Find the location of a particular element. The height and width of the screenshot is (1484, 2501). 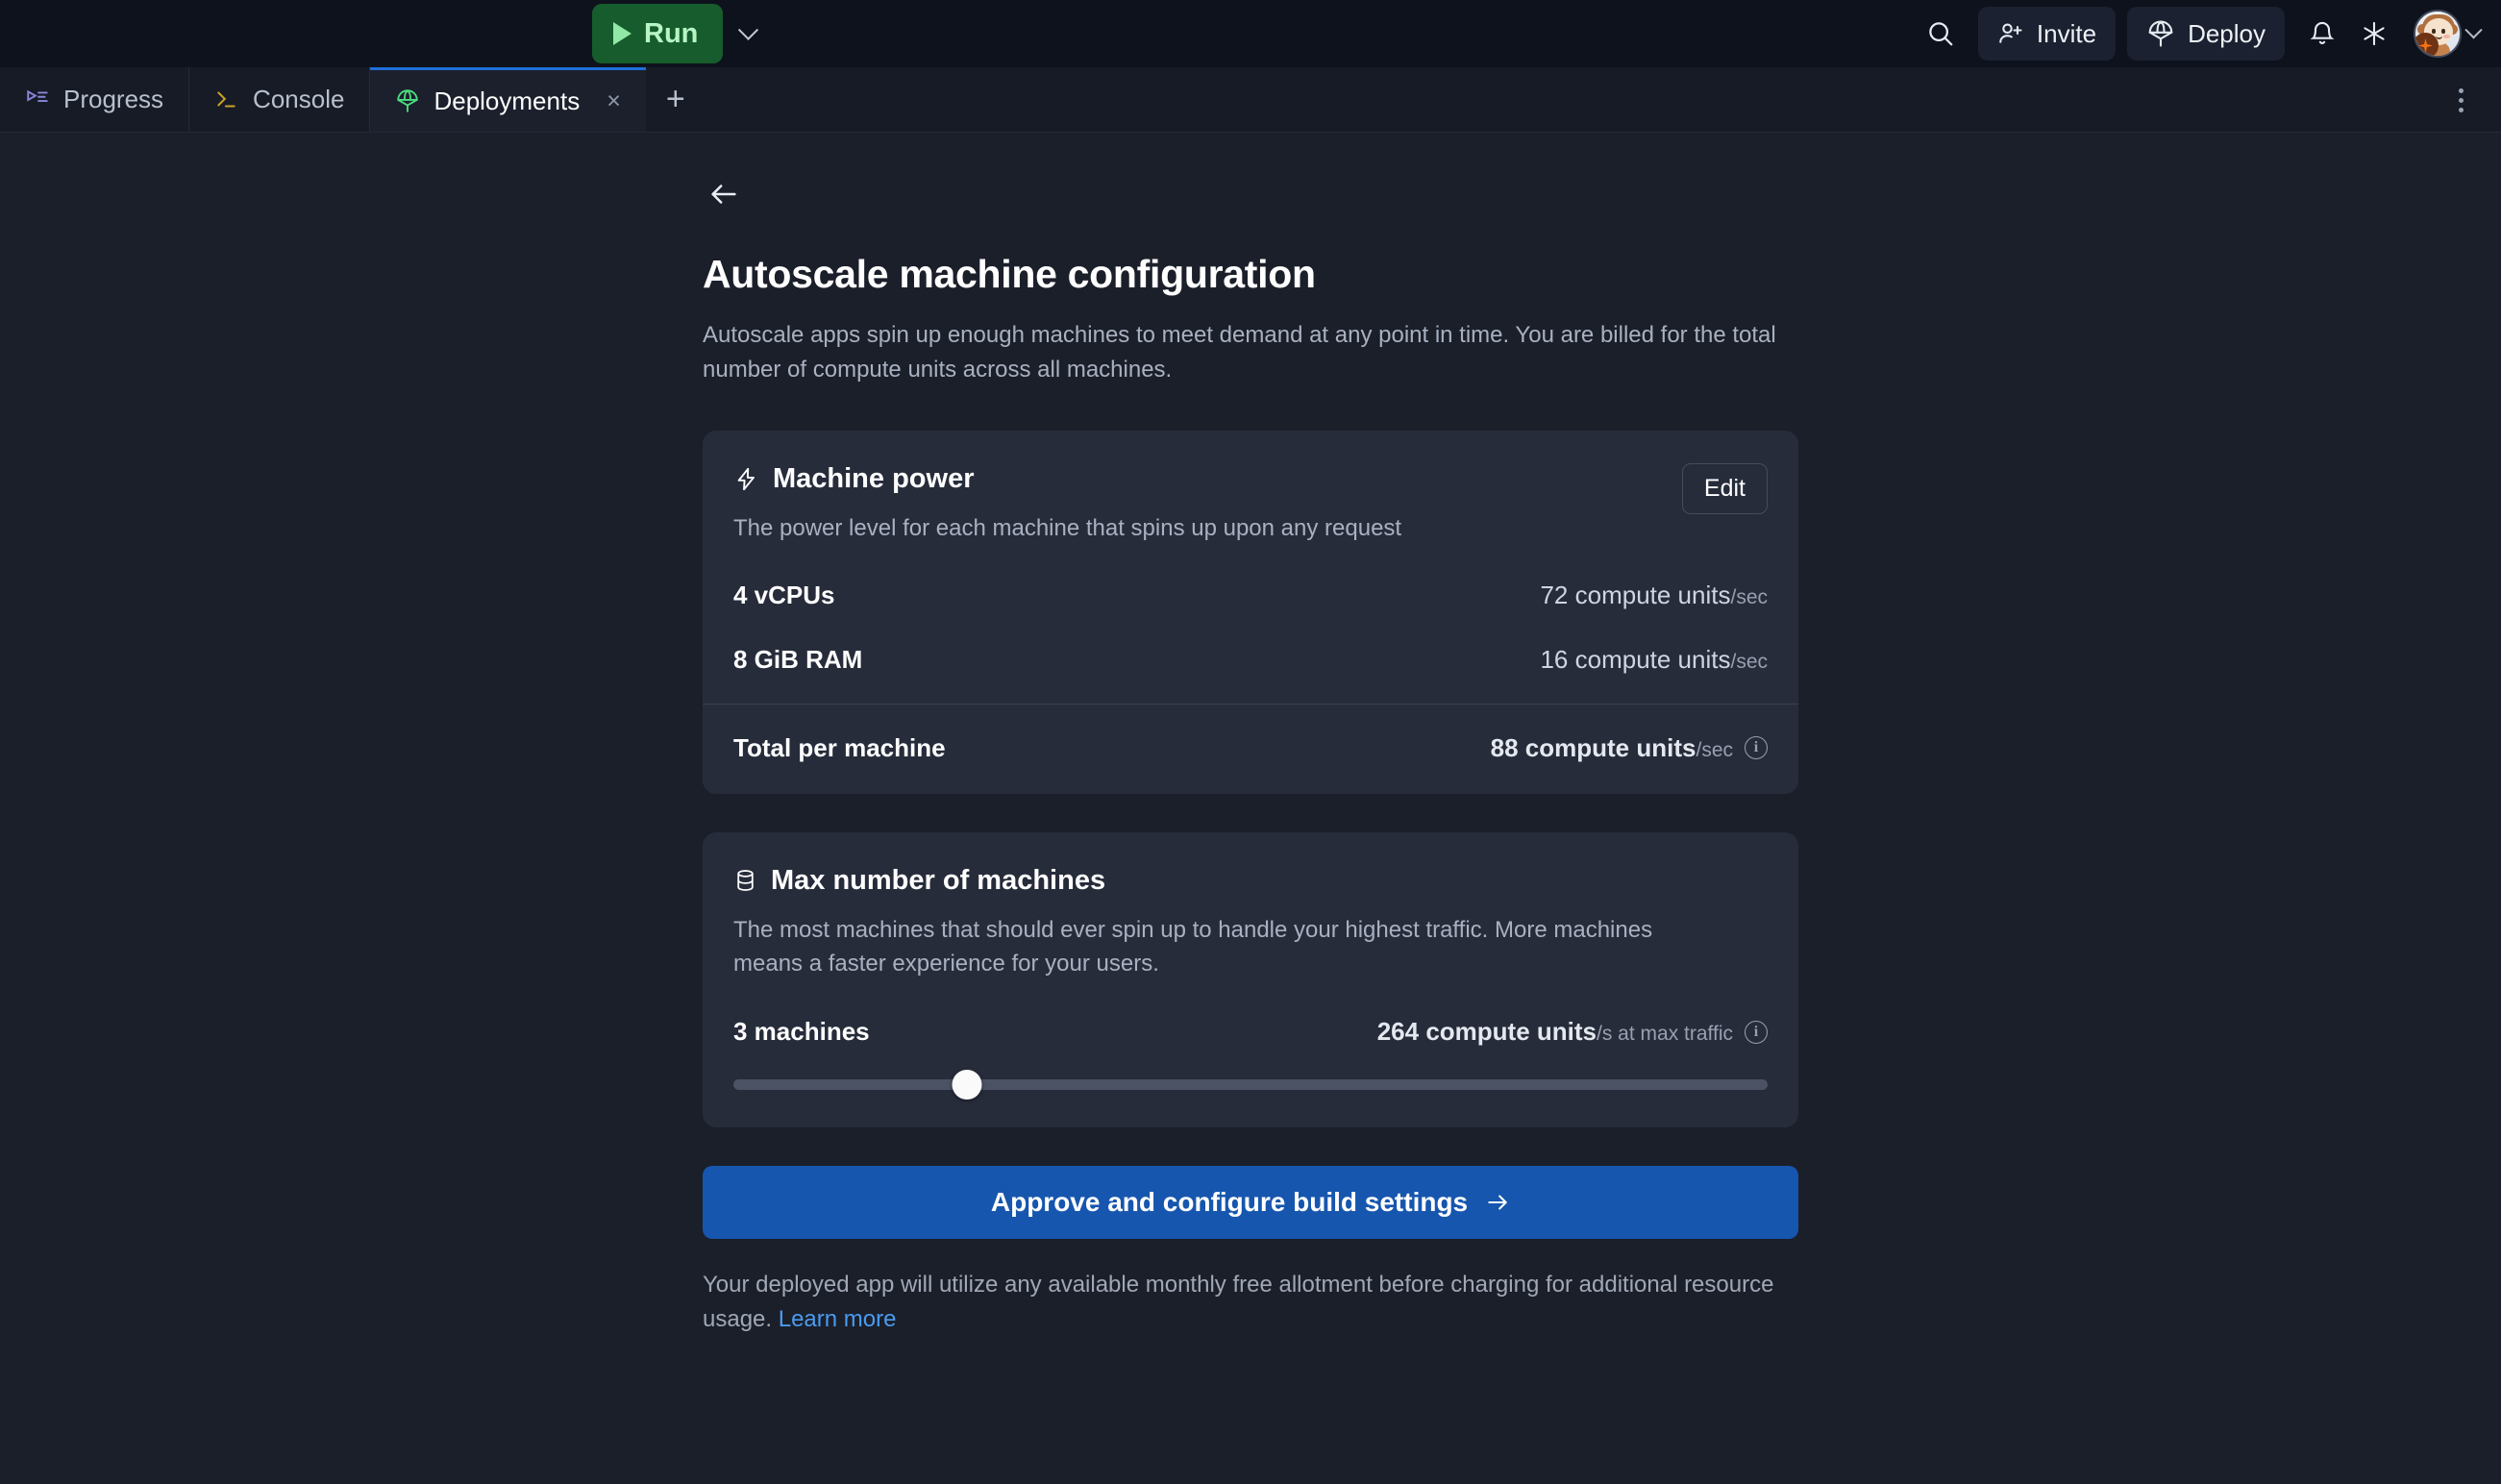

search-button is located at coordinates (1941, 34).